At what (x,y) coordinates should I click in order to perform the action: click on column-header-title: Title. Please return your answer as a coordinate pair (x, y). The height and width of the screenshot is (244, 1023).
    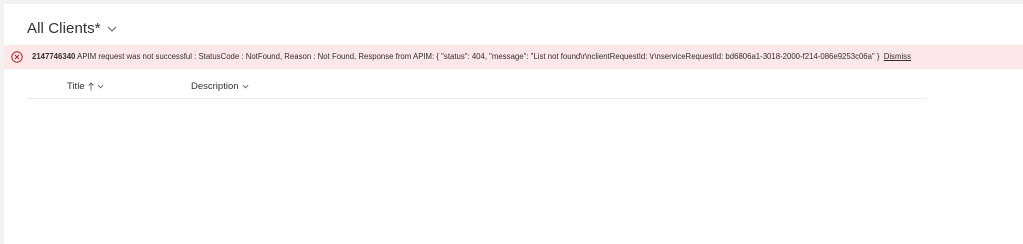
    Looking at the image, I should click on (85, 86).